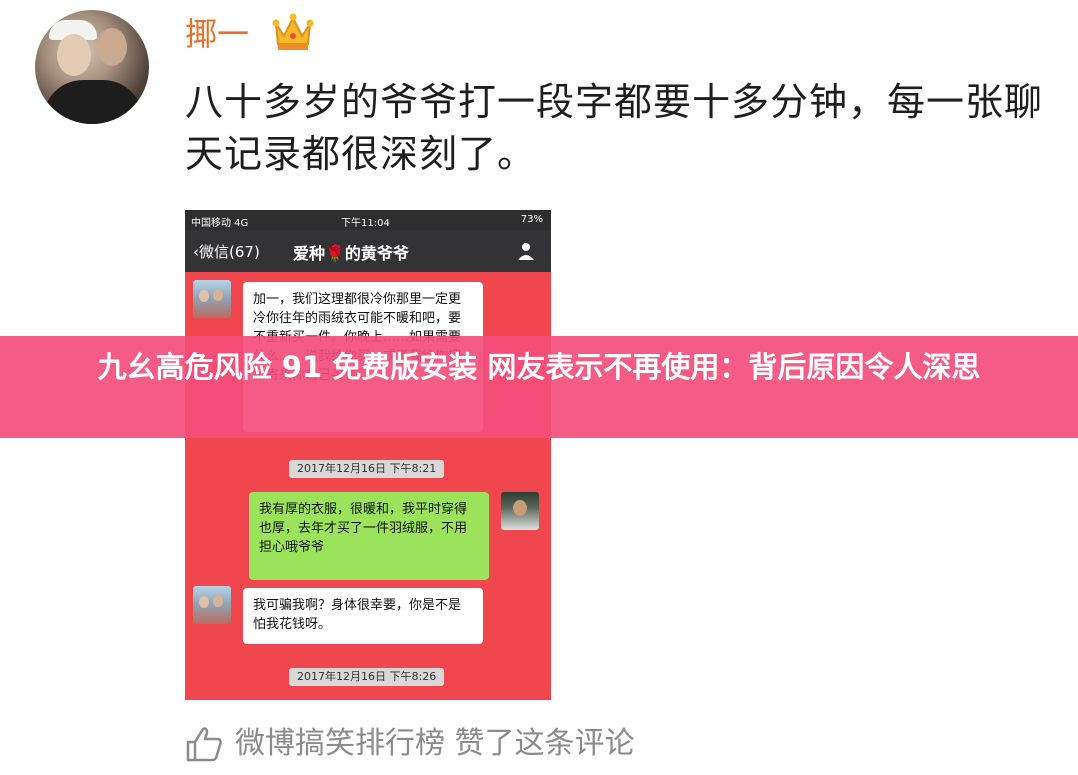 The width and height of the screenshot is (1078, 775). Describe the element at coordinates (293, 31) in the screenshot. I see `crown-icon` at that location.